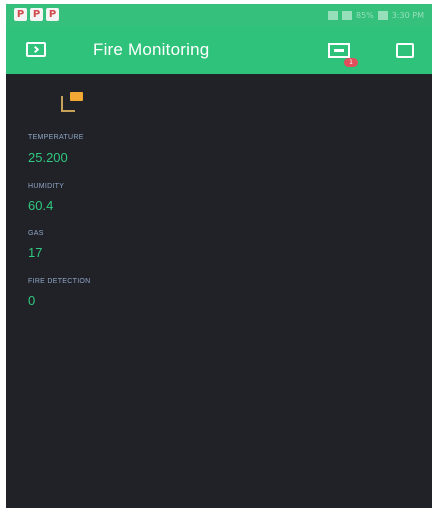 Image resolution: width=438 pixels, height=508 pixels. Describe the element at coordinates (151, 49) in the screenshot. I see `project-title: Fire Monitoring` at that location.